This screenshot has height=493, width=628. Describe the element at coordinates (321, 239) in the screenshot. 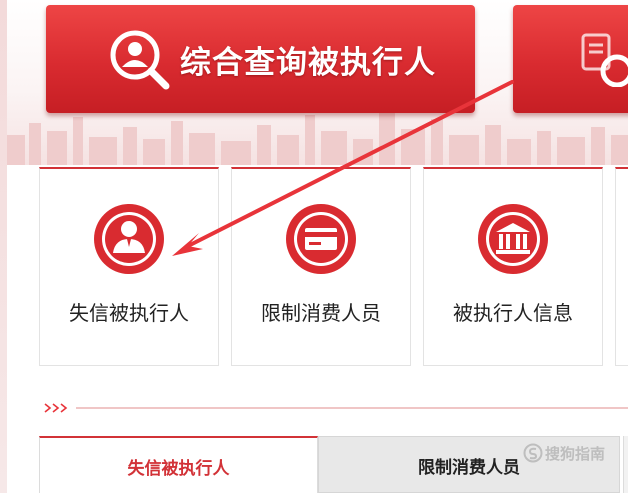

I see `card-icon` at that location.